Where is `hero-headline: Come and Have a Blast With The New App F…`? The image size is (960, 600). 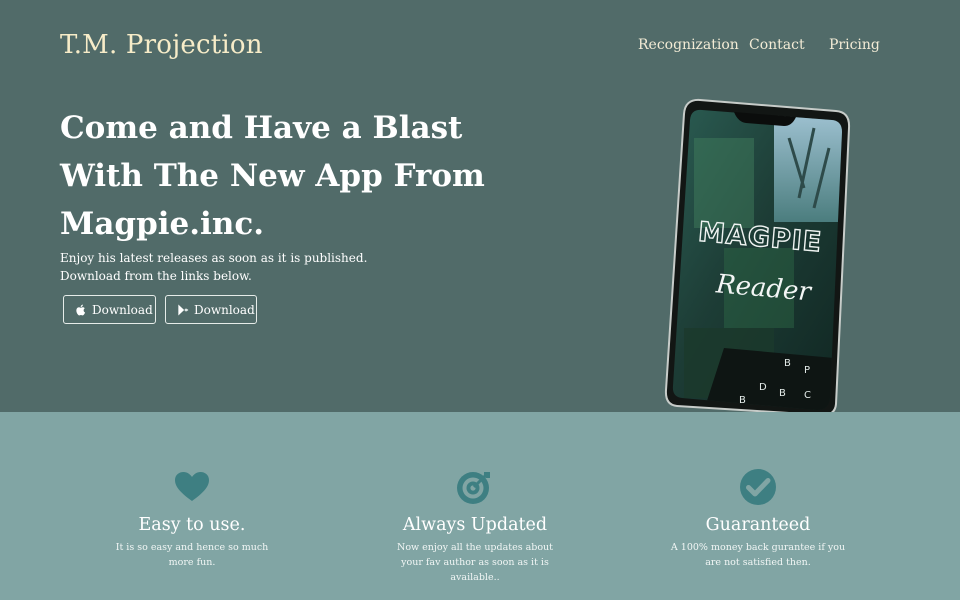
hero-headline: Come and Have a Blast With The New App F… is located at coordinates (272, 176).